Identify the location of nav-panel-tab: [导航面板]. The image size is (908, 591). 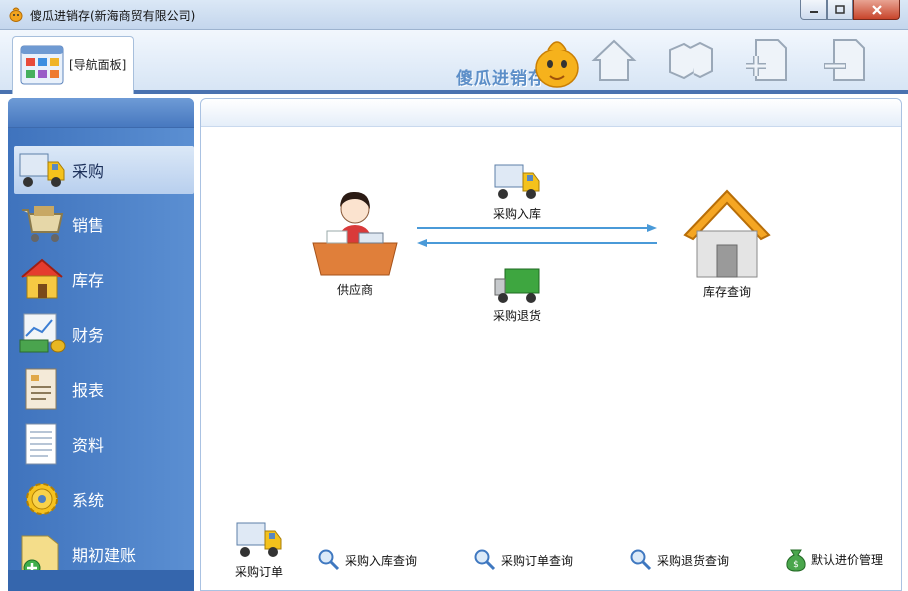
(73, 65).